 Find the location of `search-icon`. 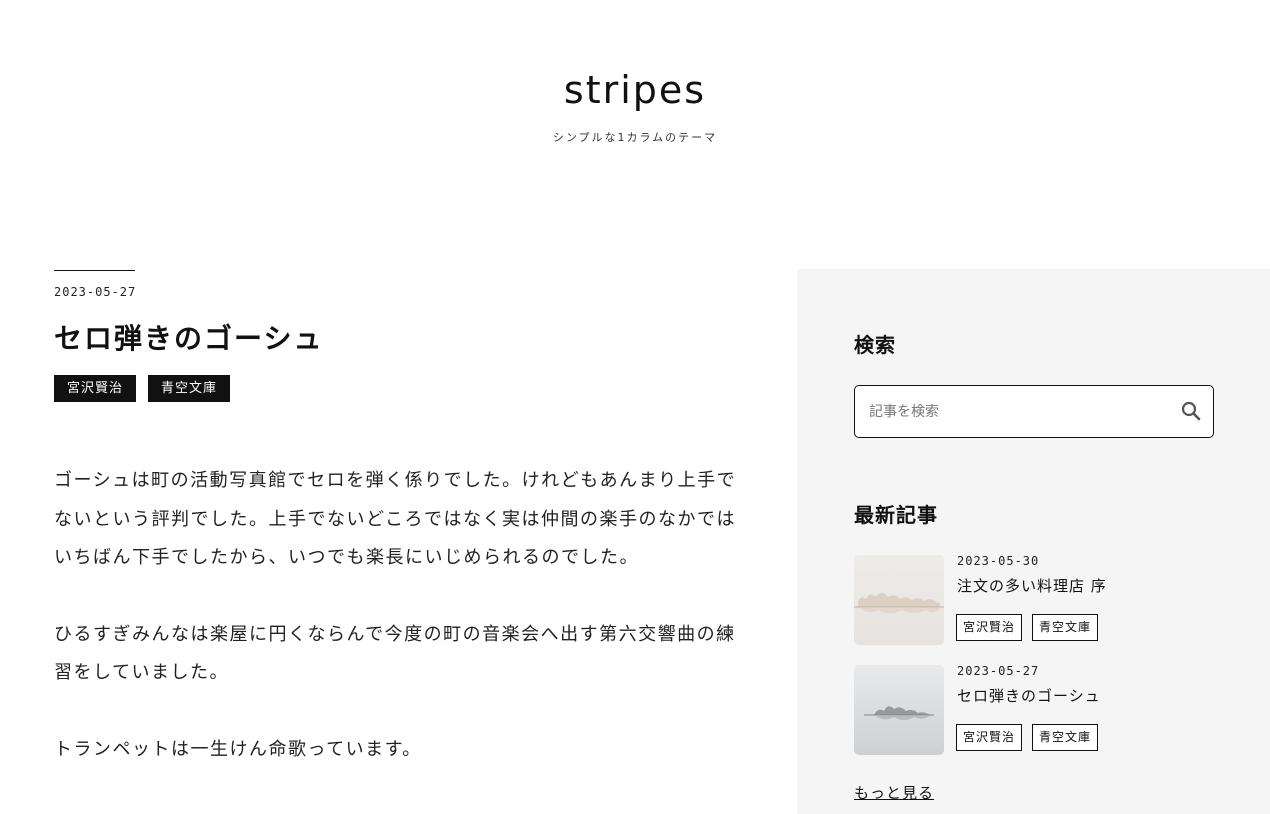

search-icon is located at coordinates (1191, 410).